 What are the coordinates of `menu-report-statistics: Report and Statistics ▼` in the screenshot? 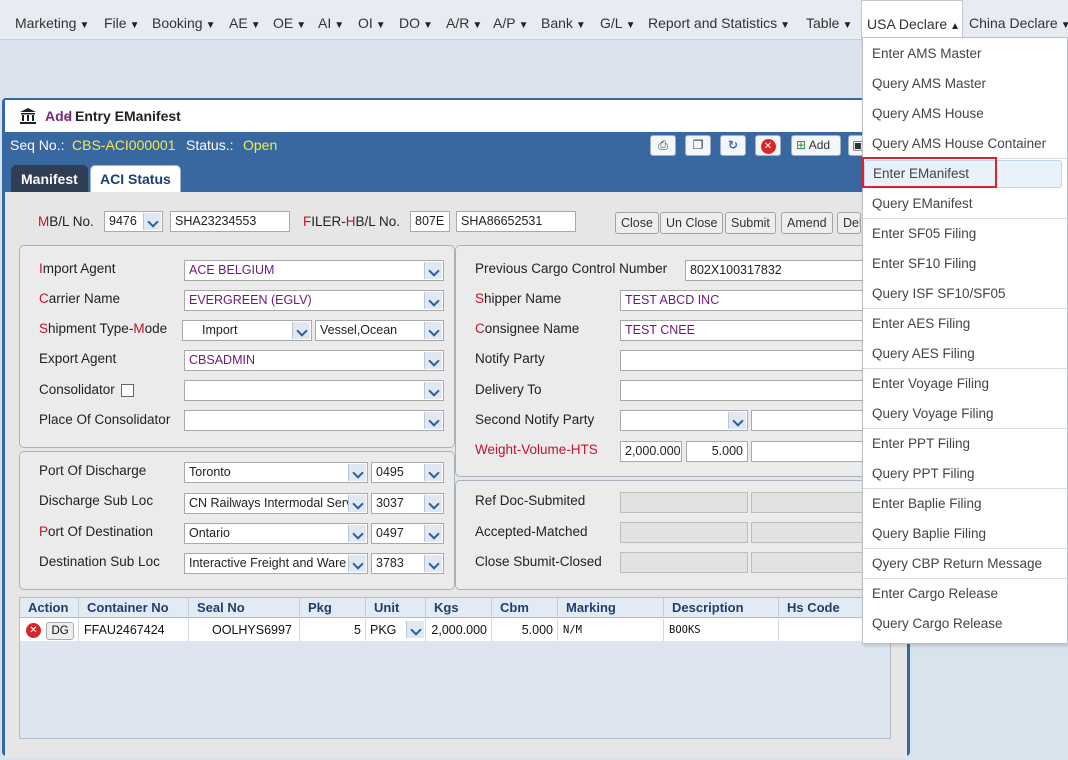 It's located at (719, 20).